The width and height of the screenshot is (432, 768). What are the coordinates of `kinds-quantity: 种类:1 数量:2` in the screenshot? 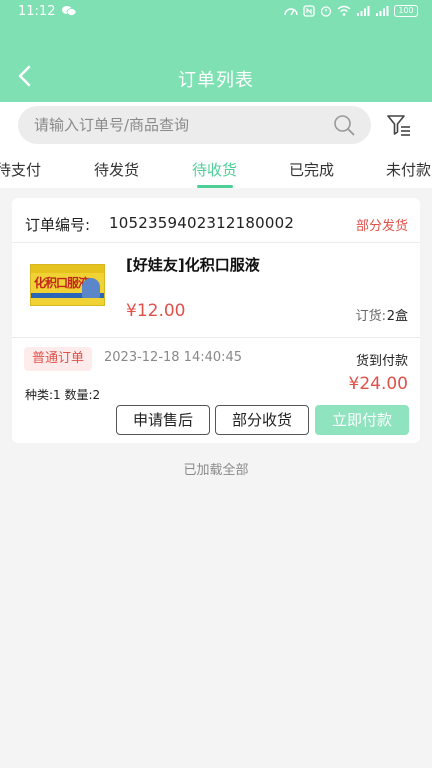 It's located at (63, 395).